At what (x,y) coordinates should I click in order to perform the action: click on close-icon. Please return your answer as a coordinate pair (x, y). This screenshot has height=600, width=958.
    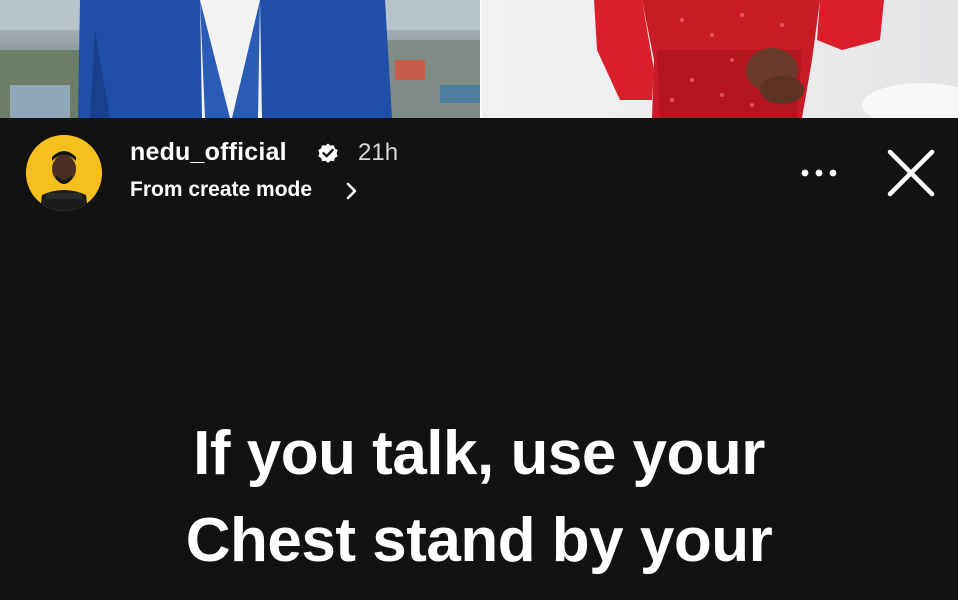
    Looking at the image, I should click on (911, 173).